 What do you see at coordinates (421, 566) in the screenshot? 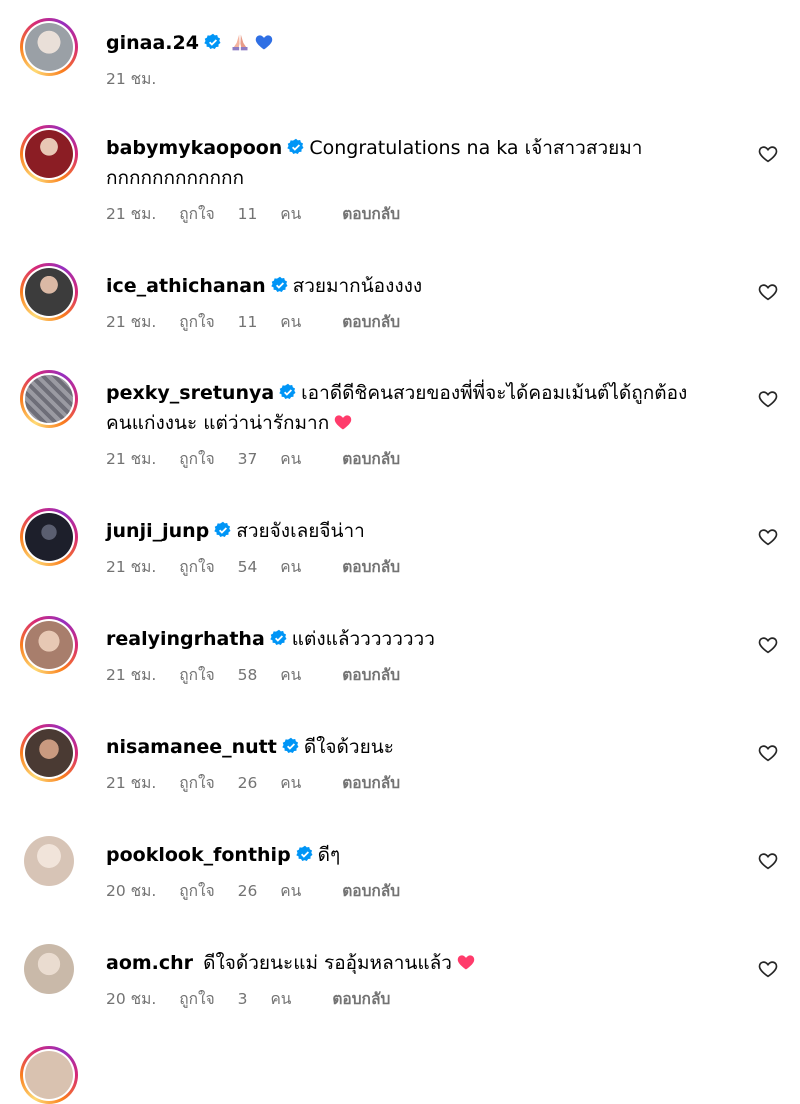
I see `comment-meta: 21 ชม. ถูกใจ 54 คน ตอบกลับ` at bounding box center [421, 566].